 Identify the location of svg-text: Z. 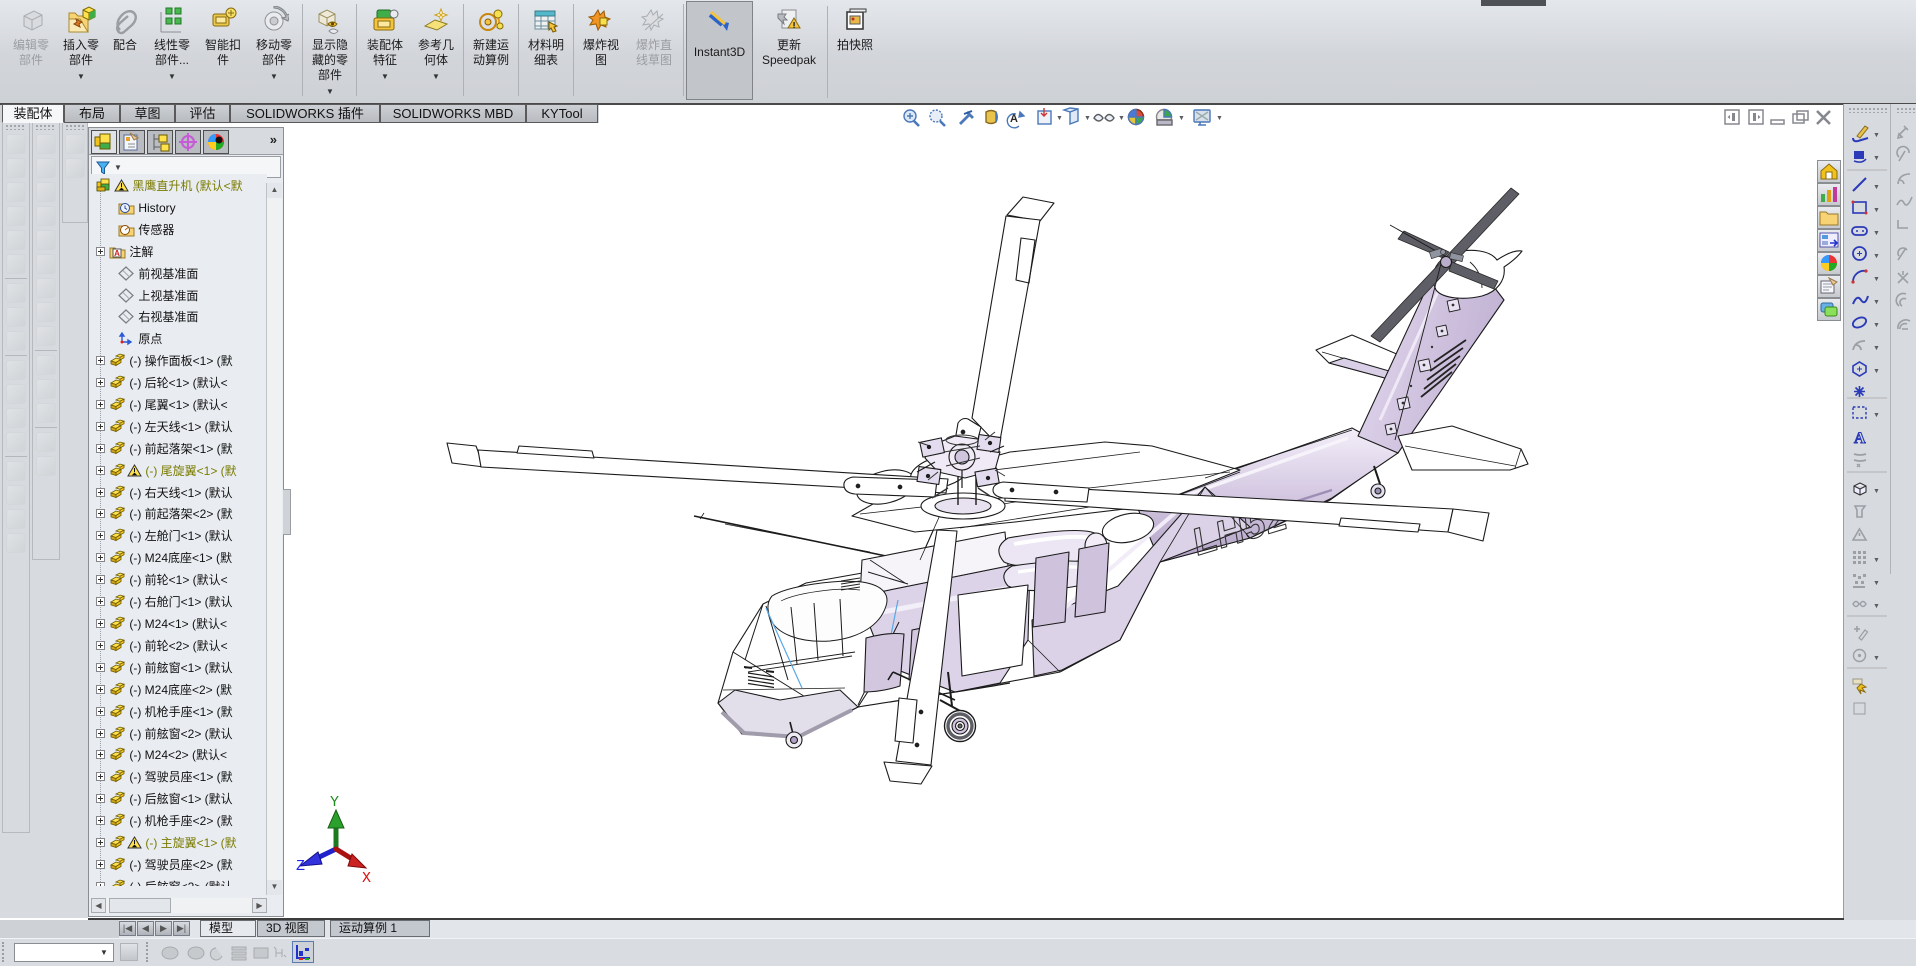
(300, 866).